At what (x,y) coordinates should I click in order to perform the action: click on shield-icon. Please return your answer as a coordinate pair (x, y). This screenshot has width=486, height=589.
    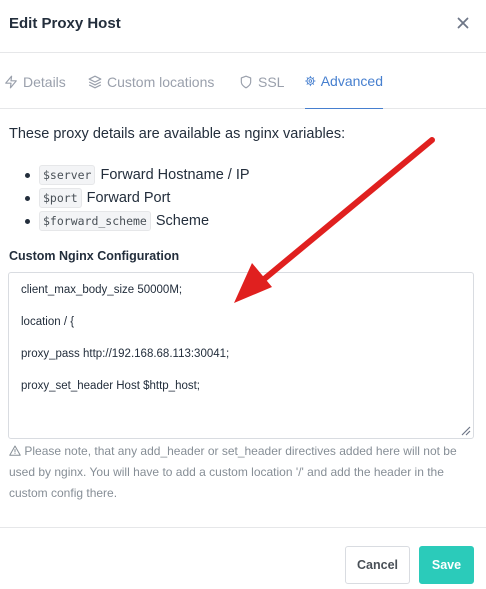
    Looking at the image, I should click on (246, 81).